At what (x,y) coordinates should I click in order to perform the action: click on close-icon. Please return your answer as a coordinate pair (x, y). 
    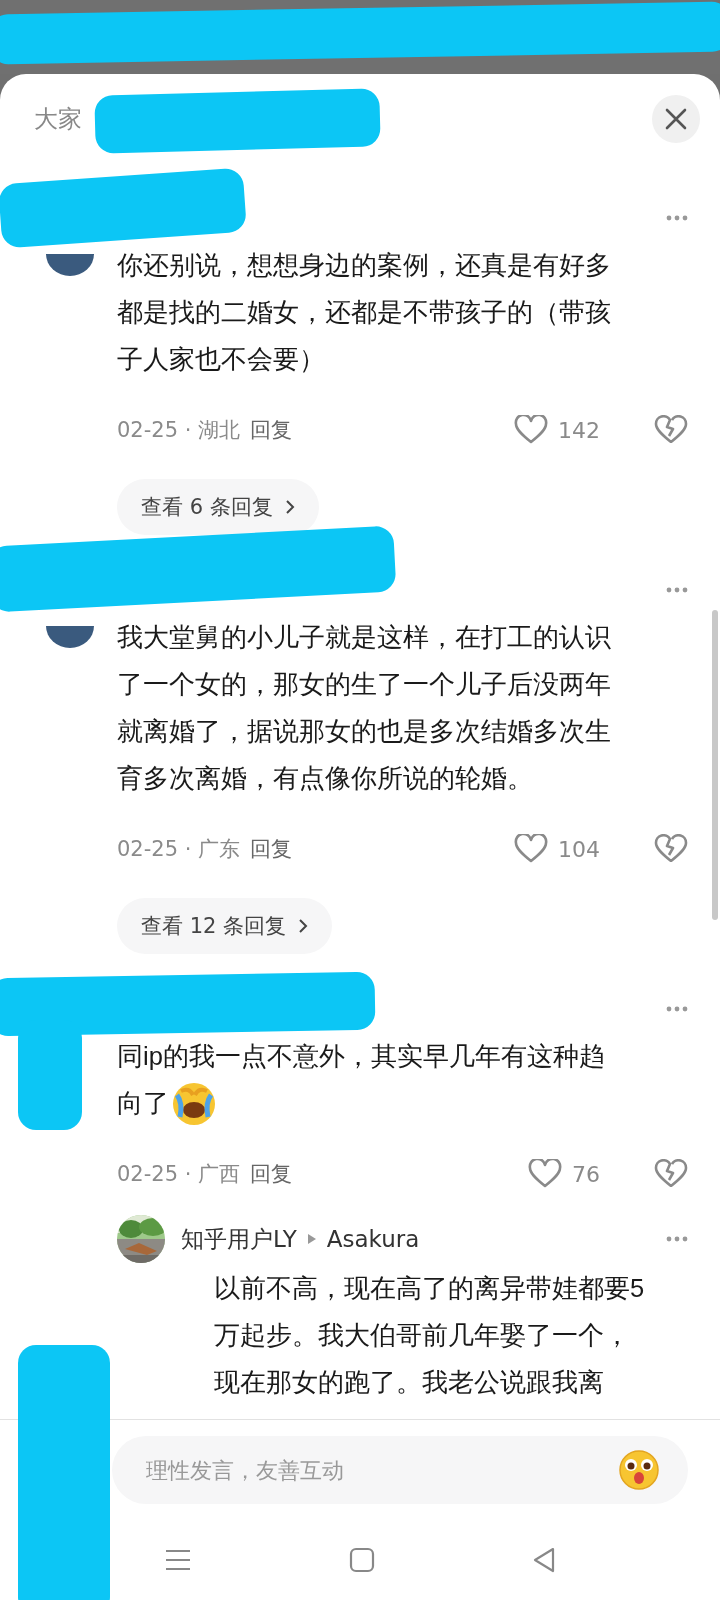
    Looking at the image, I should click on (676, 119).